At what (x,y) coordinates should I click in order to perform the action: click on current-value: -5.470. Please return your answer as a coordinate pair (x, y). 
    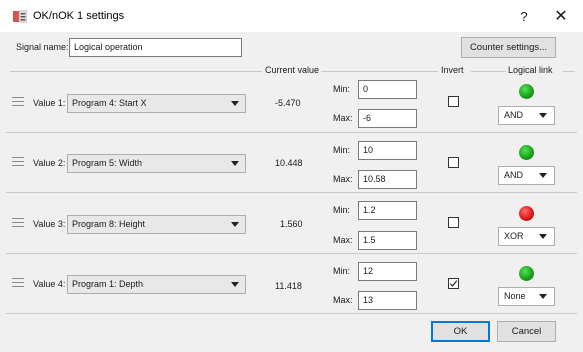
    Looking at the image, I should click on (288, 103).